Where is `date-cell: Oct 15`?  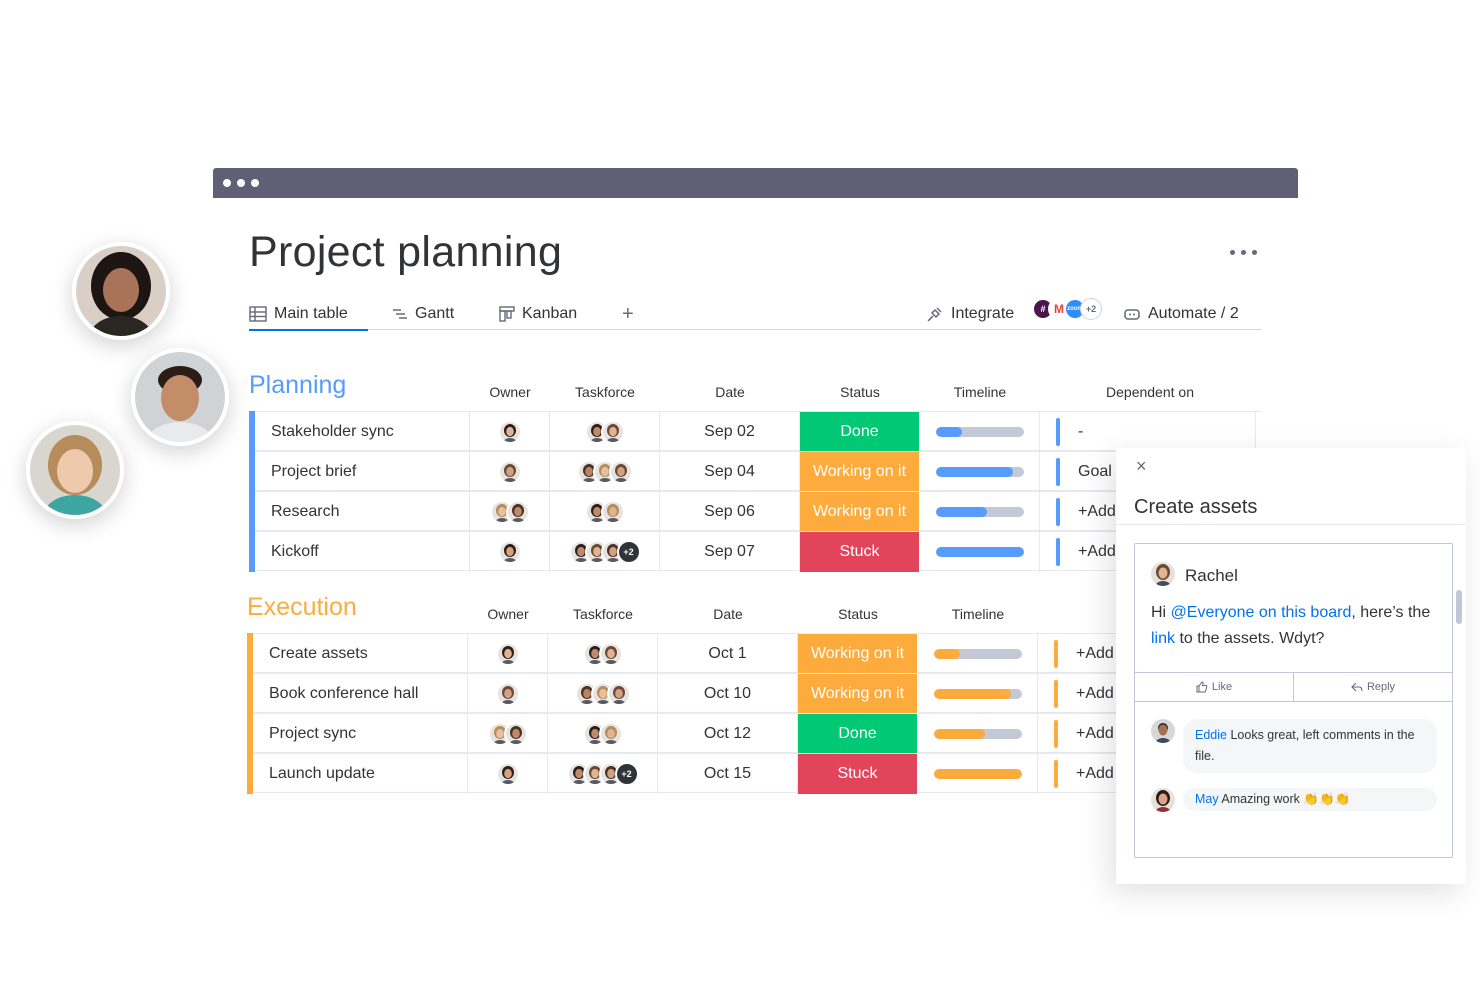 date-cell: Oct 15 is located at coordinates (728, 774).